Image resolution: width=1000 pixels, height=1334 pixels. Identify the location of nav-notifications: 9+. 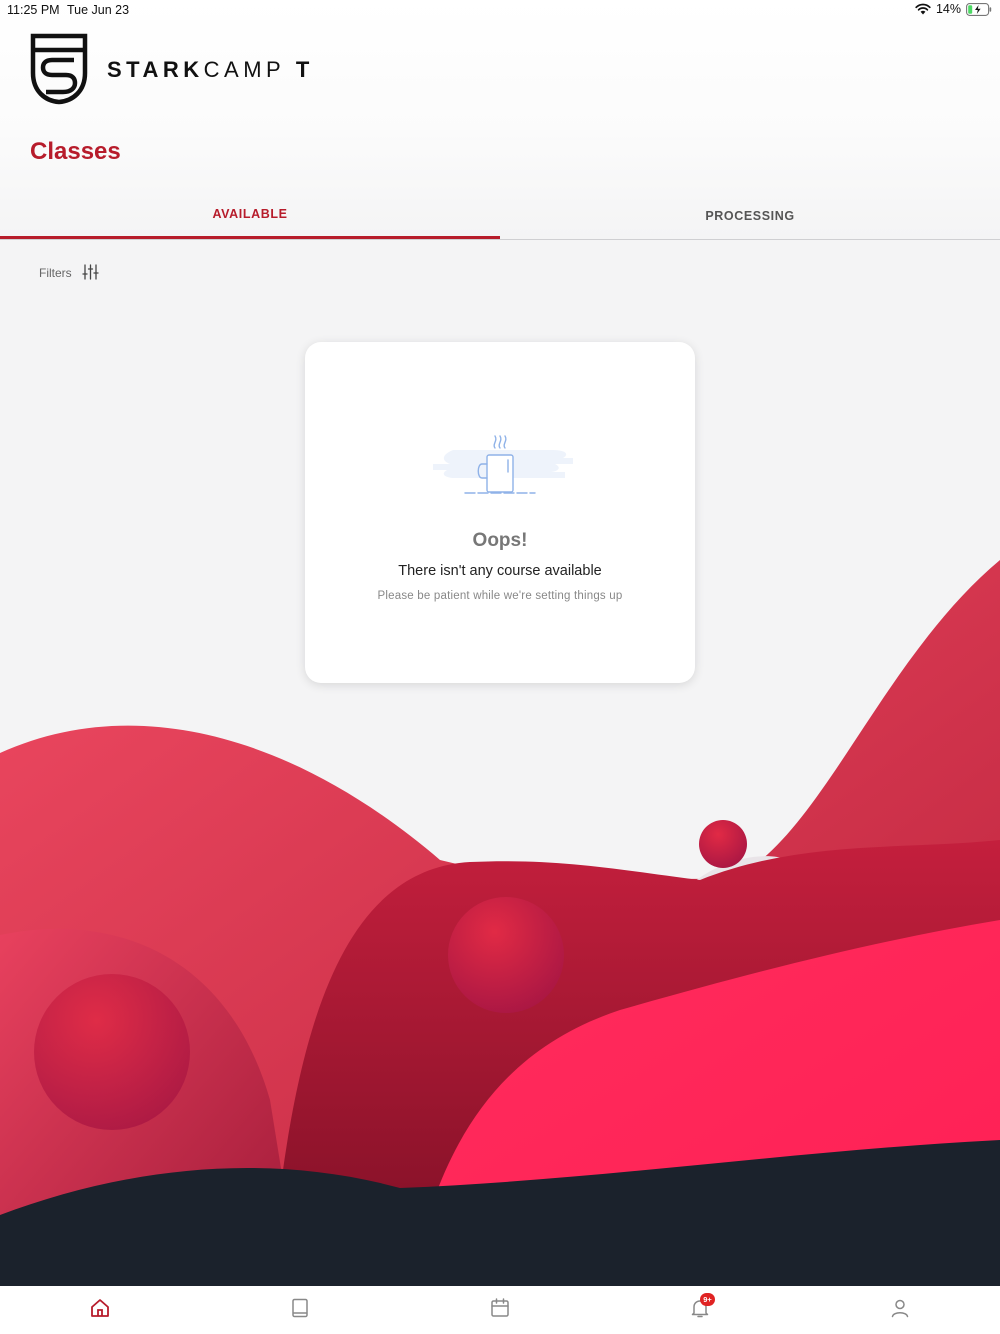
(701, 1306).